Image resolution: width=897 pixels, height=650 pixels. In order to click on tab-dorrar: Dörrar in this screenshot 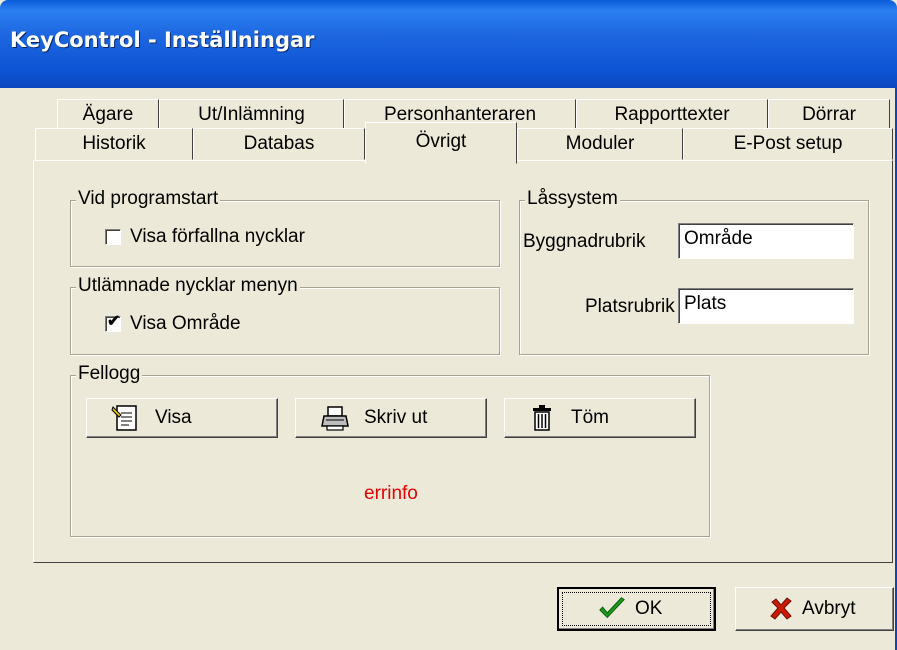, I will do `click(829, 115)`.